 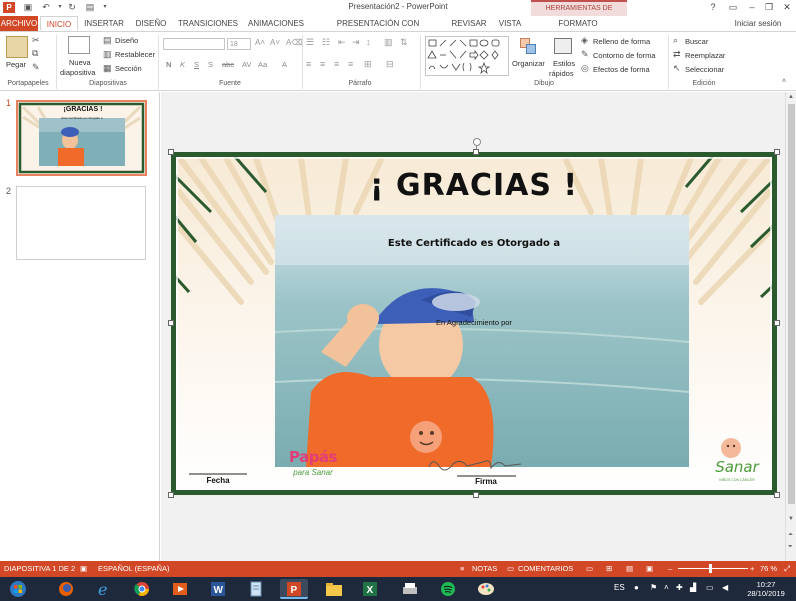 I want to click on copy-icon: ⧉, so click(x=35, y=53).